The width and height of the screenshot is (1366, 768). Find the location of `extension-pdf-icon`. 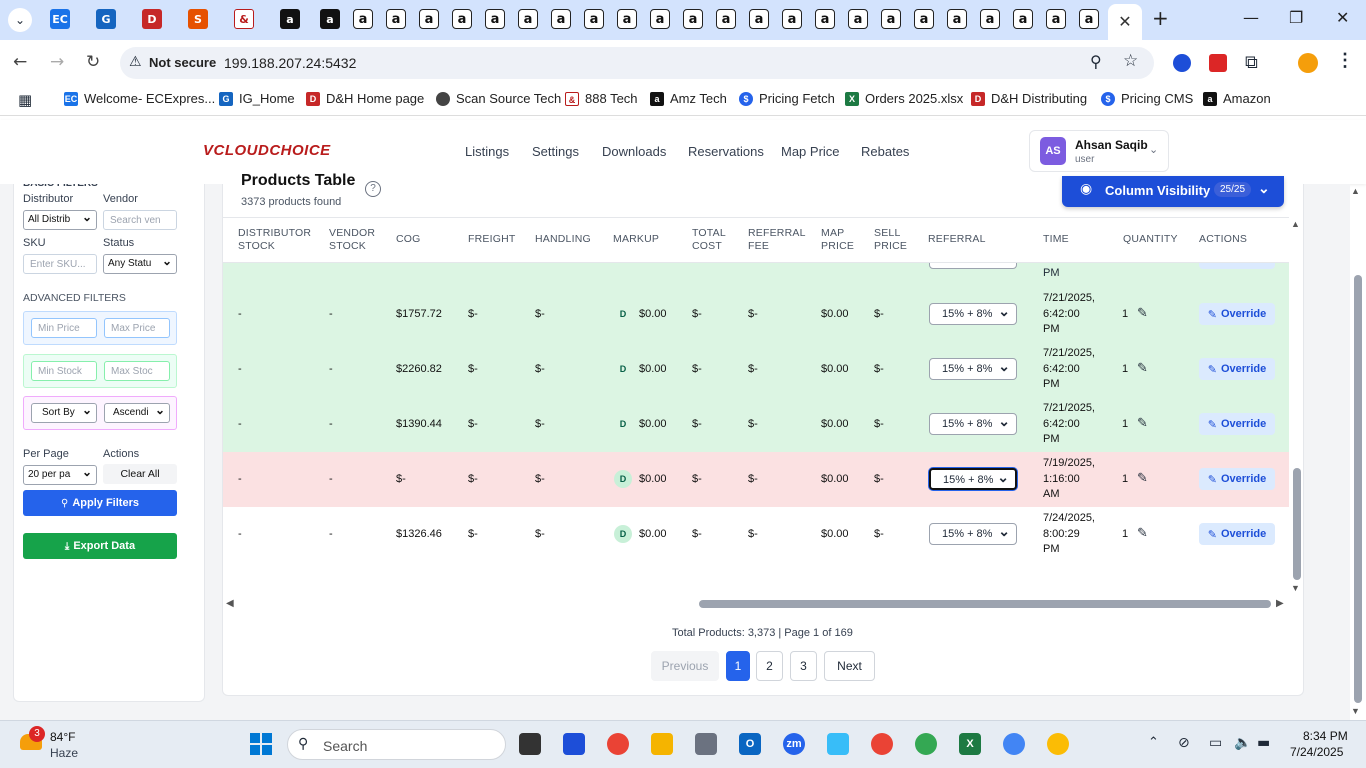

extension-pdf-icon is located at coordinates (1218, 63).